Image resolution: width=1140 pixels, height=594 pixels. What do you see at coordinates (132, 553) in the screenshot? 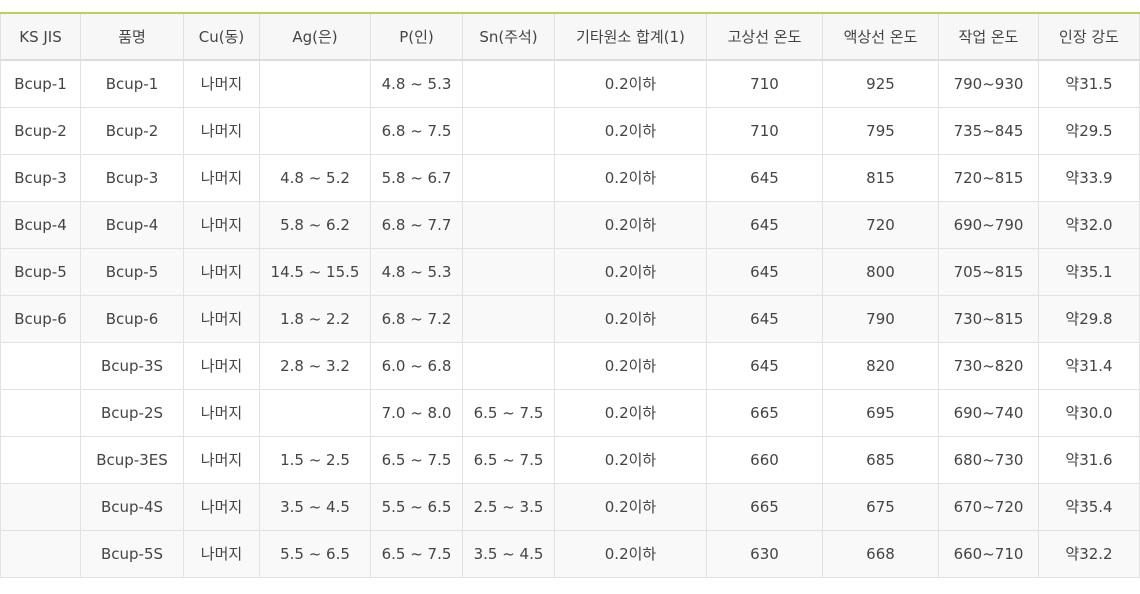
I see `cell-product-name: Bcup-5S` at bounding box center [132, 553].